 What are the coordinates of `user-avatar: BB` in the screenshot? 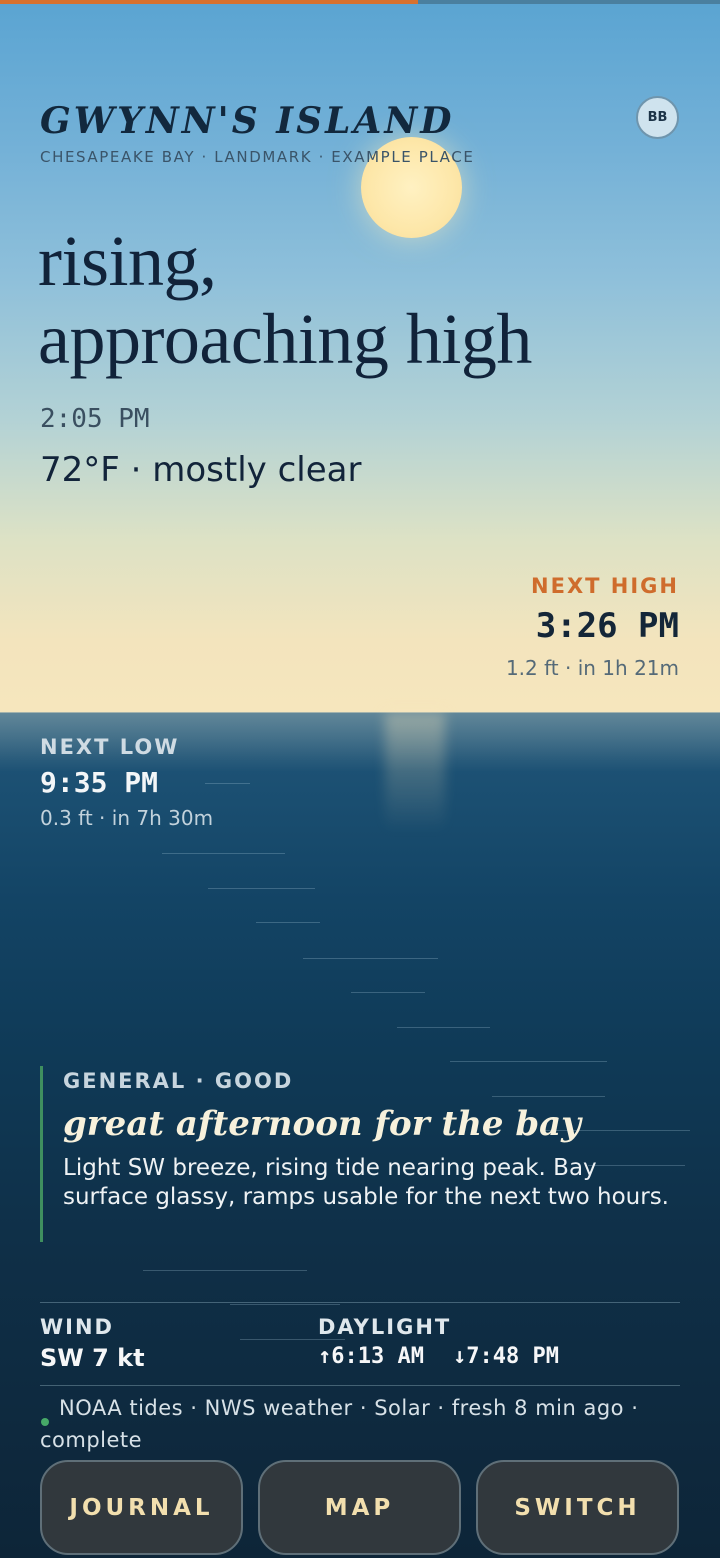 It's located at (657, 117).